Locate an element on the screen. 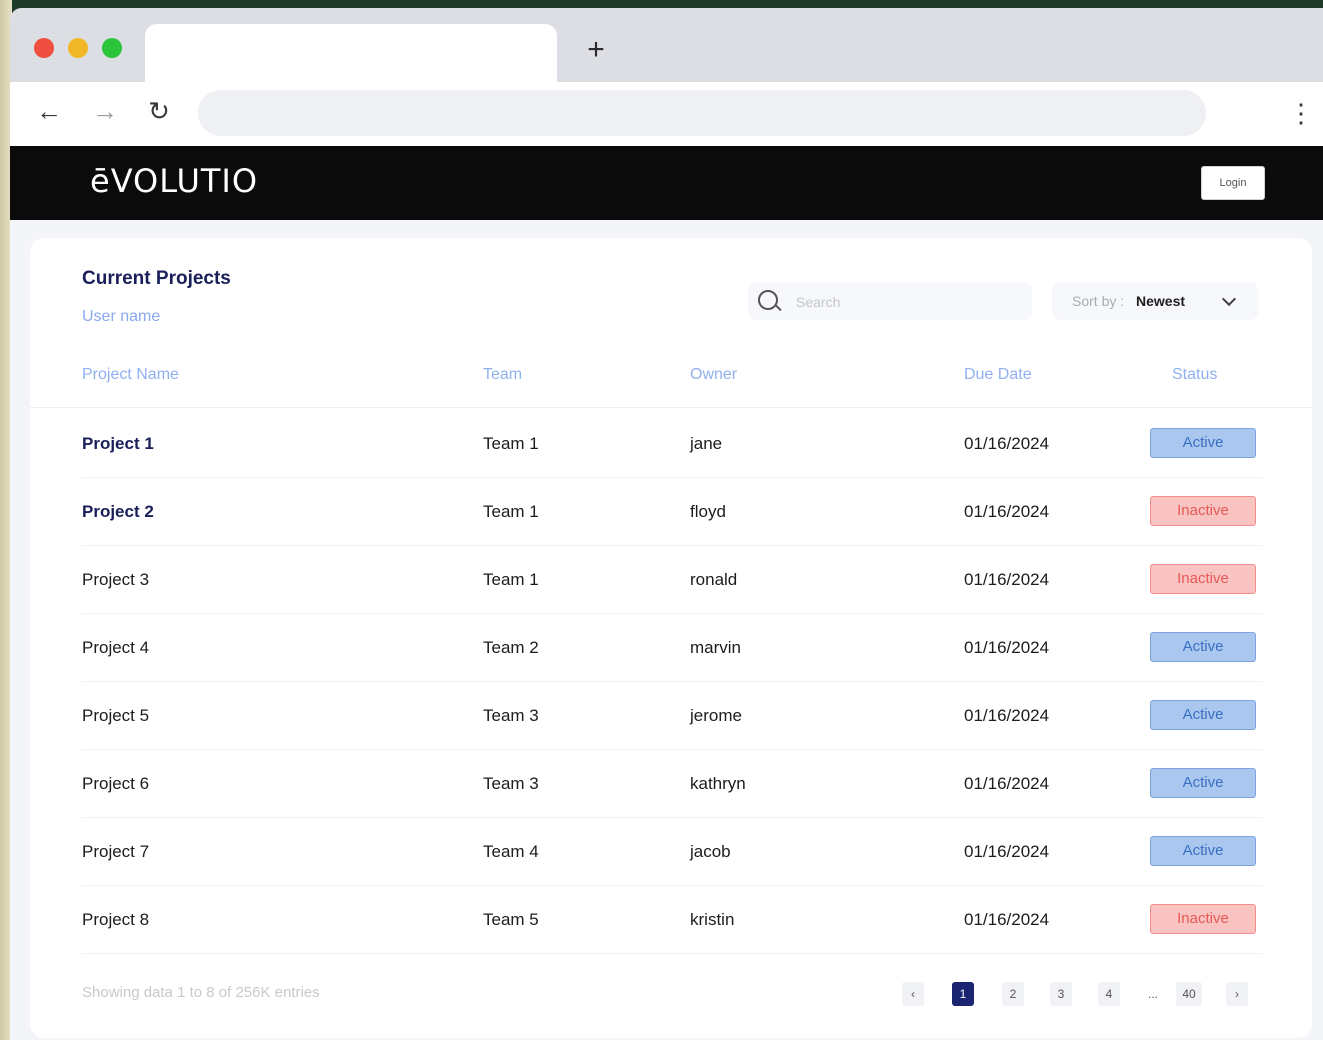 Image resolution: width=1323 pixels, height=1040 pixels. team-name: Team 5 is located at coordinates (511, 919).